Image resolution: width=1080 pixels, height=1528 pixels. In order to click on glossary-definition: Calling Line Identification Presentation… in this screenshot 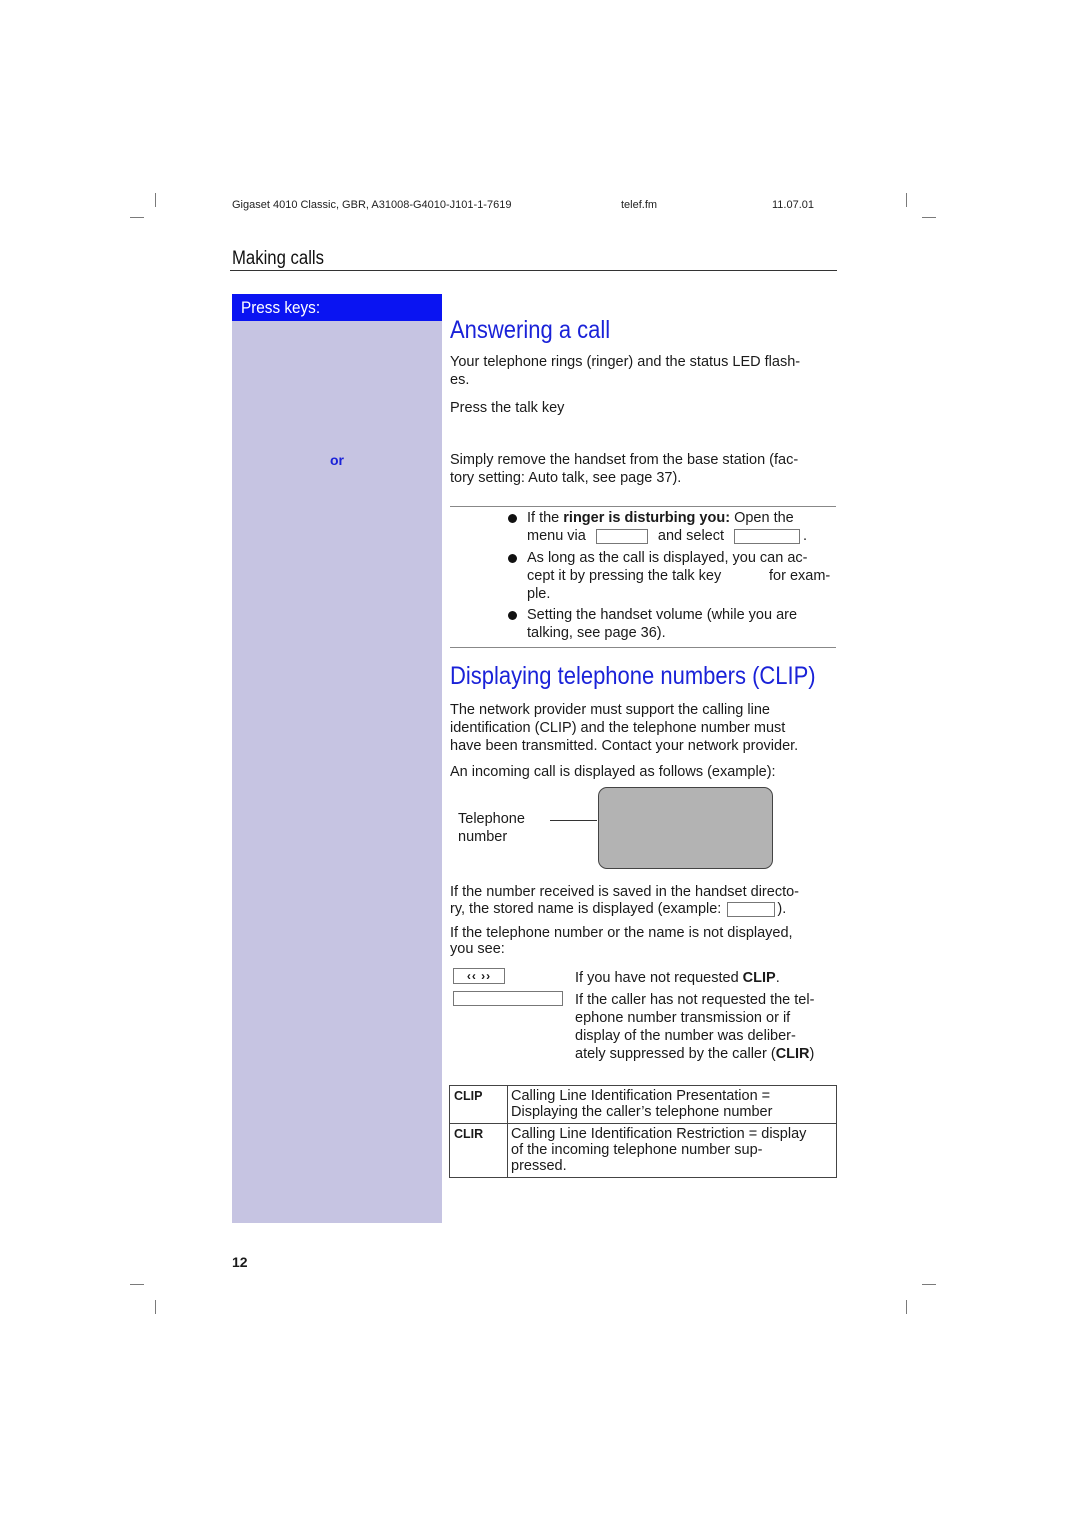, I will do `click(672, 1104)`.